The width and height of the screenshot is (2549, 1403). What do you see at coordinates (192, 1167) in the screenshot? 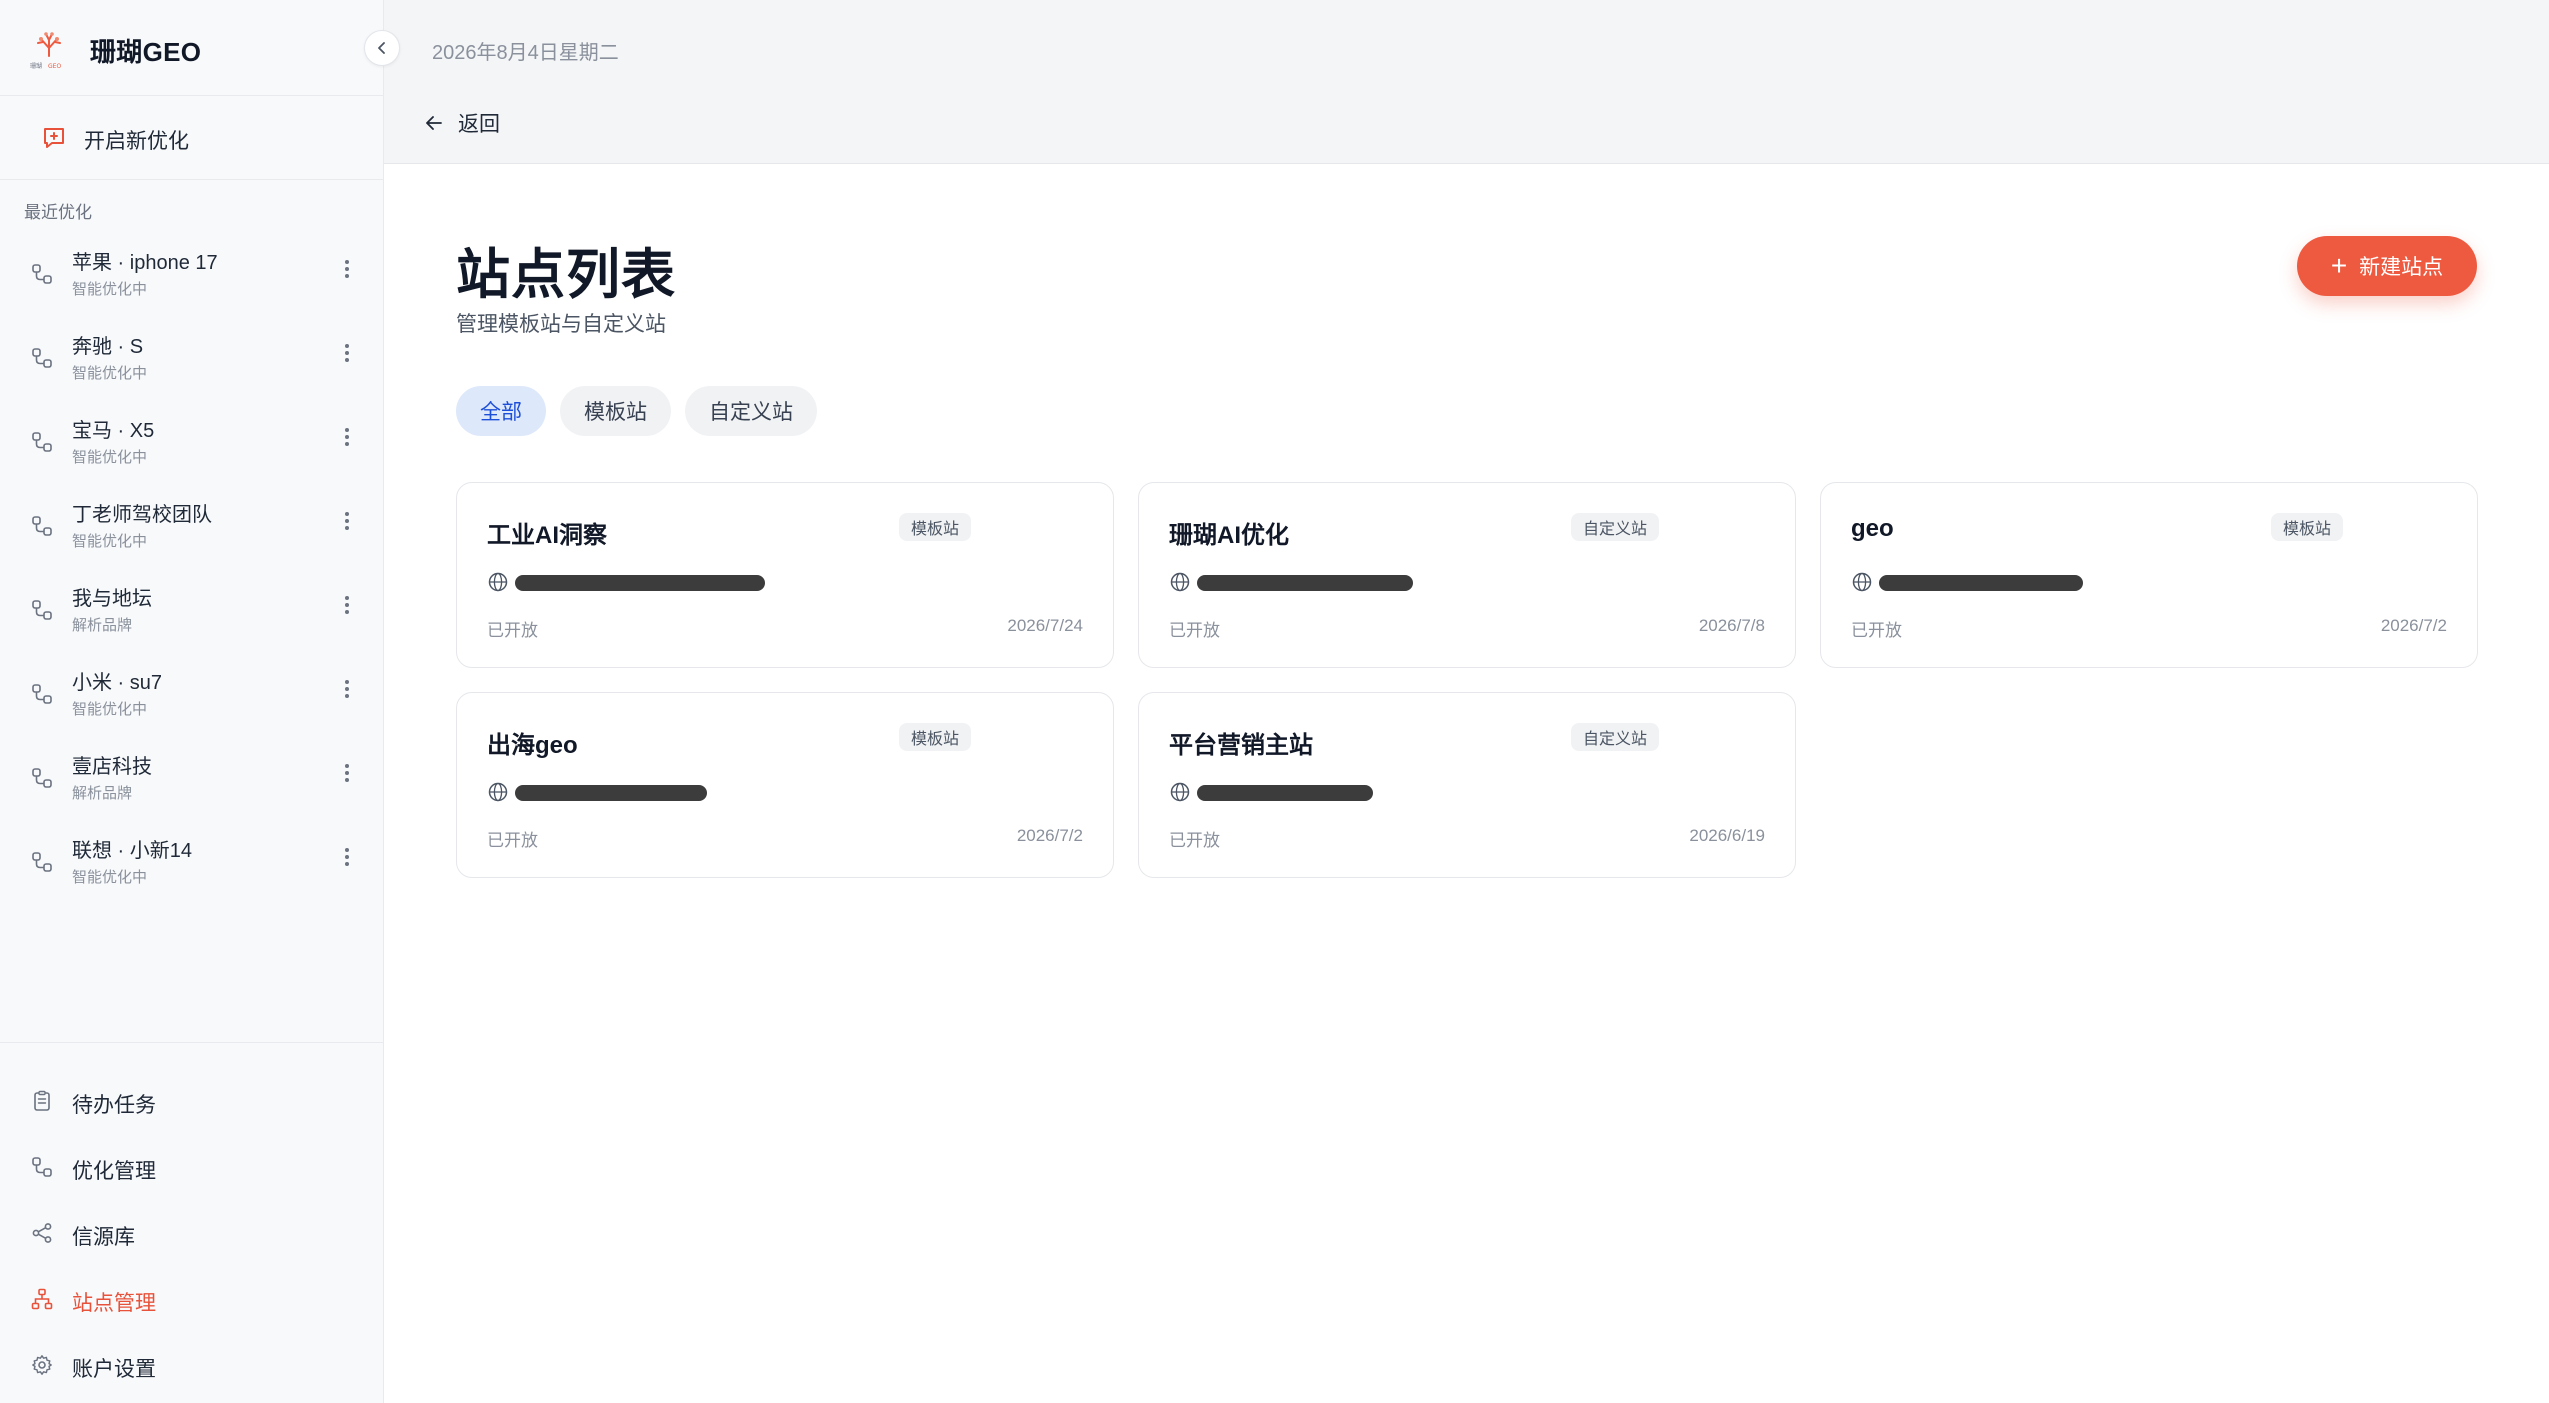
I see `nav-item-optimization: 优化管理` at bounding box center [192, 1167].